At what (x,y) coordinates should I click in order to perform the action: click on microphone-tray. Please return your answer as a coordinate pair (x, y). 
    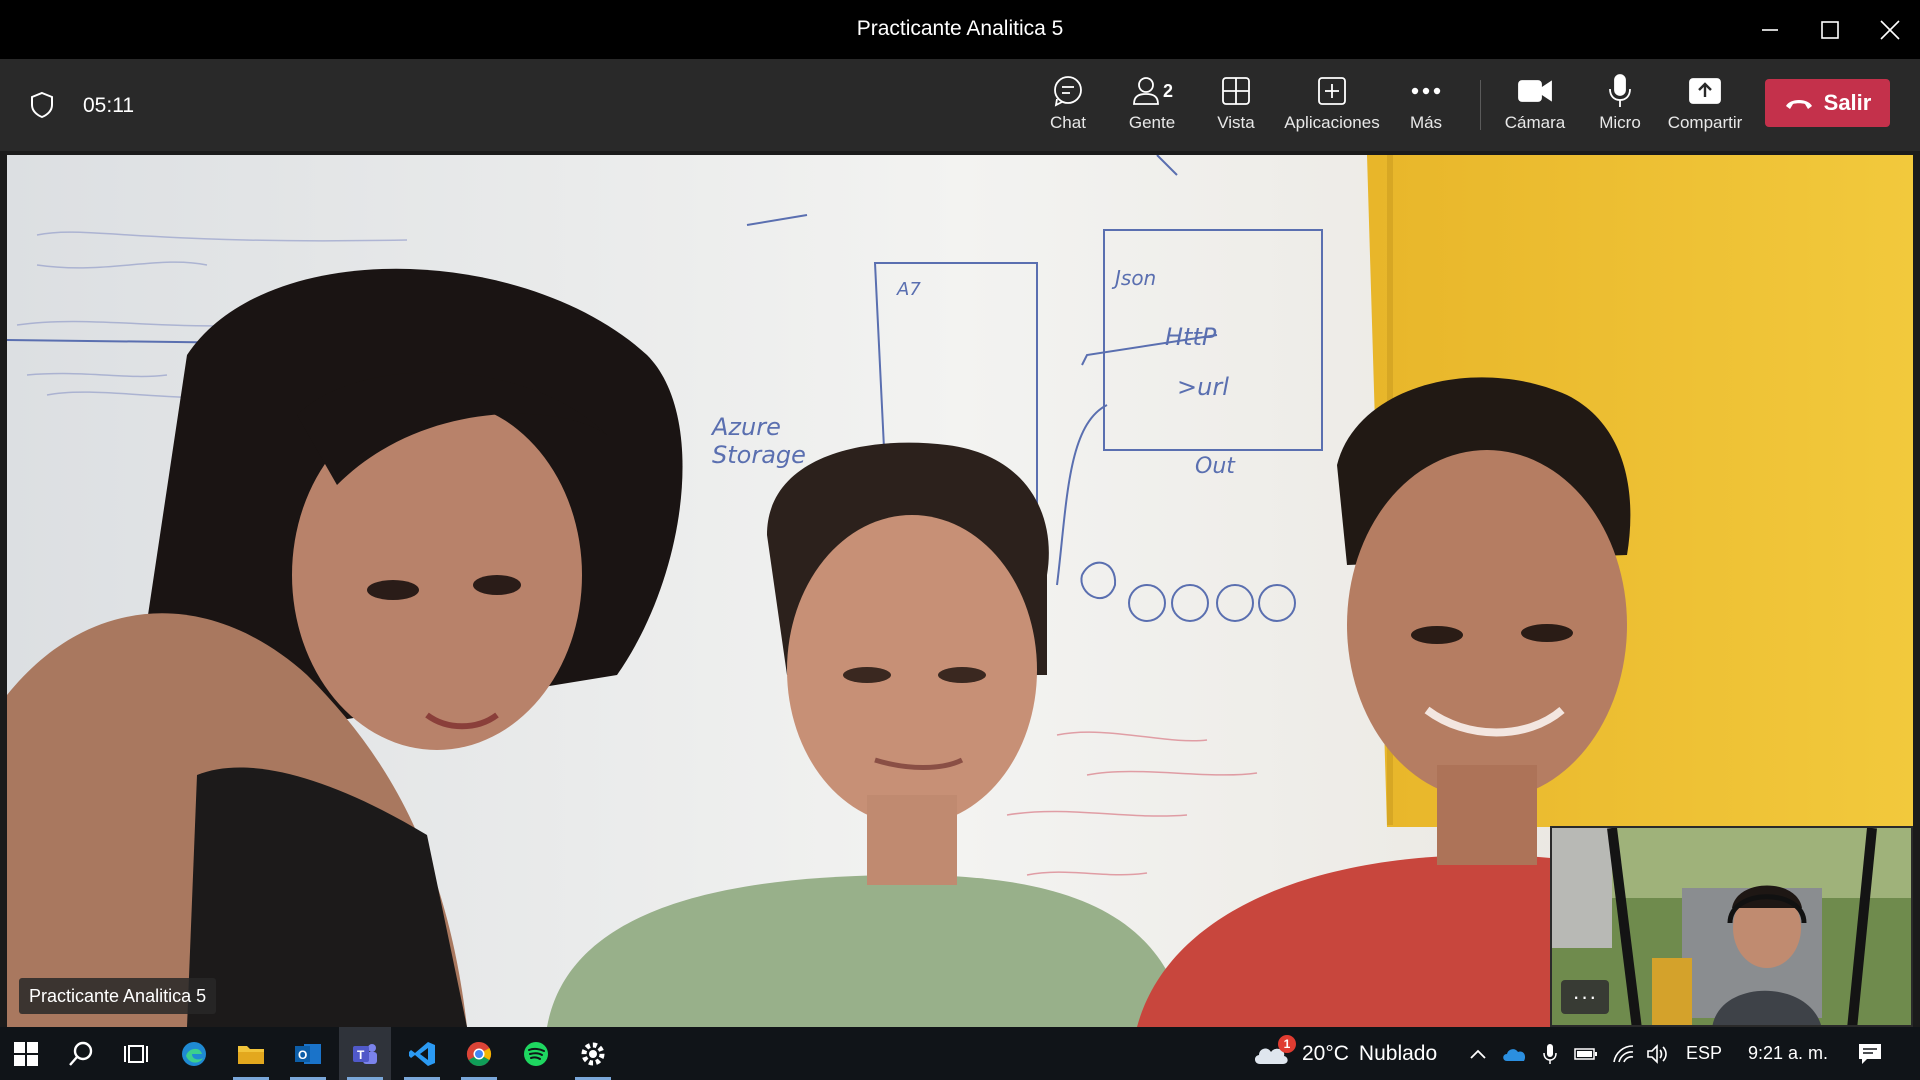
    Looking at the image, I should click on (1550, 1053).